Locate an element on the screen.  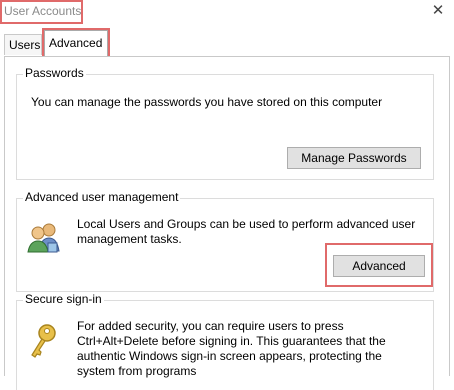
title-bar: User Accounts ✕ is located at coordinates (227, 14).